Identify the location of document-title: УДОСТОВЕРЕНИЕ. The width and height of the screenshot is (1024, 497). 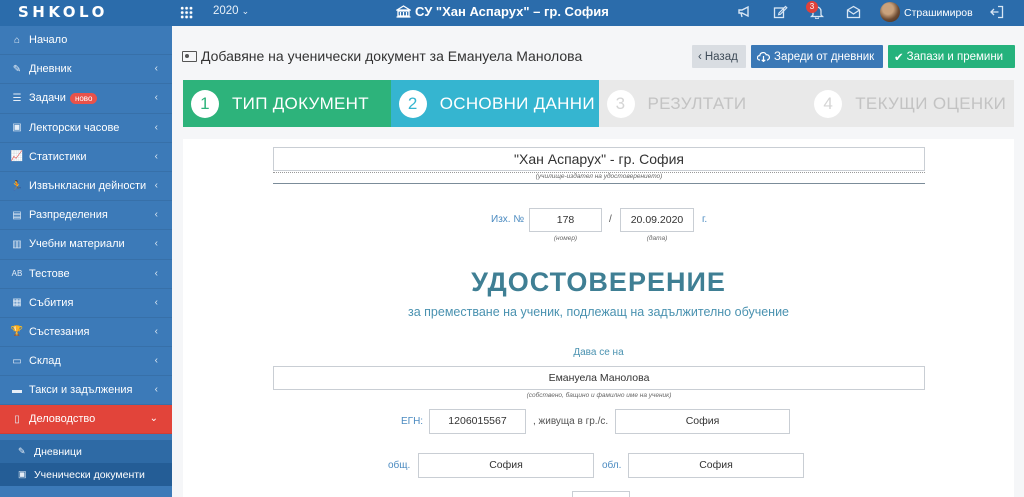
(598, 282).